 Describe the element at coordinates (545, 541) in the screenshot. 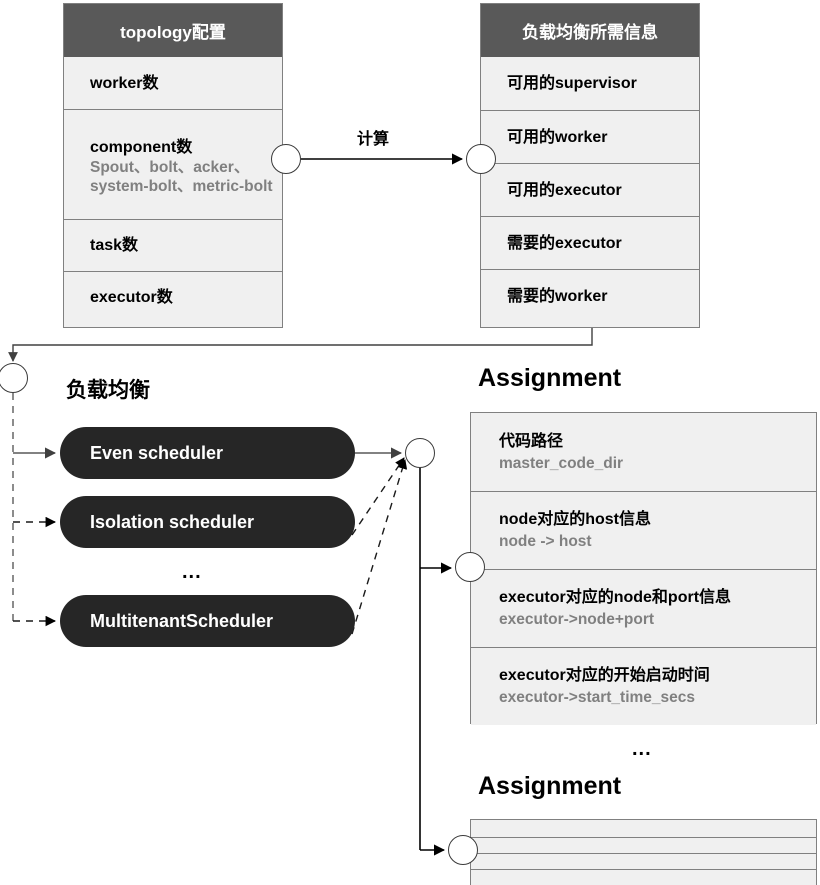

I see `row-sublabel: node -> host` at that location.